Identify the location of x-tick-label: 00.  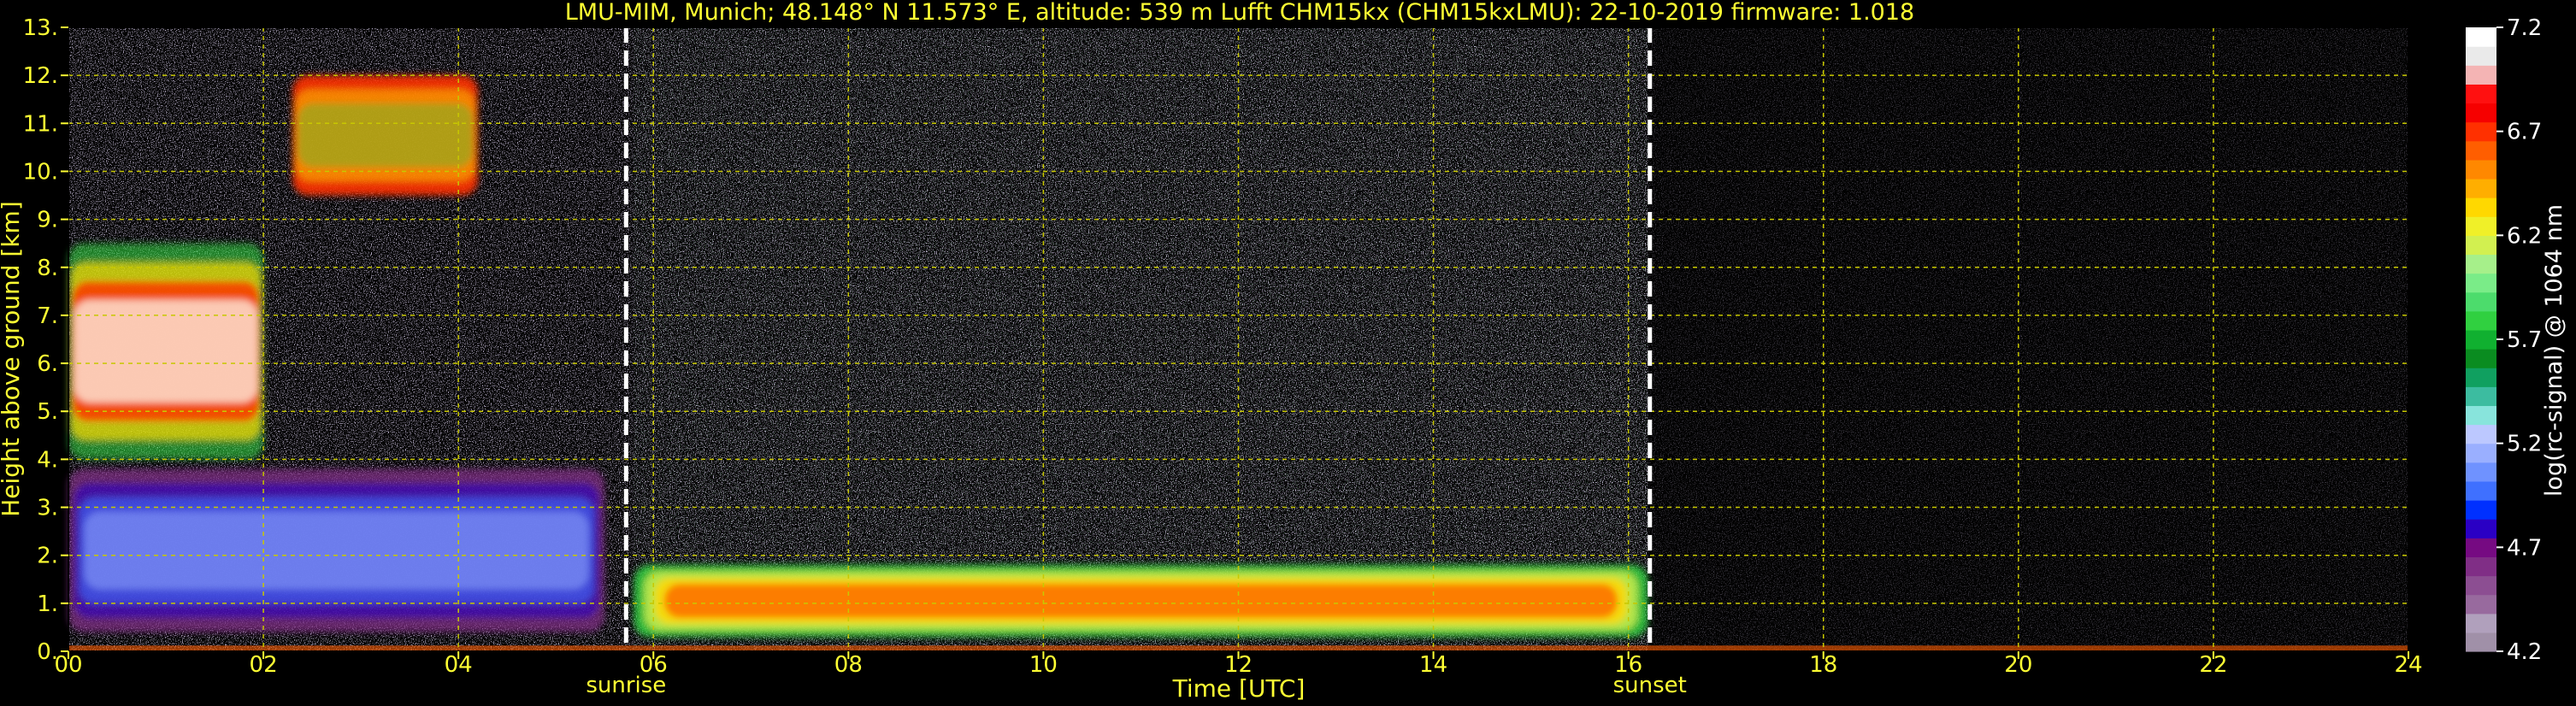
(68, 665).